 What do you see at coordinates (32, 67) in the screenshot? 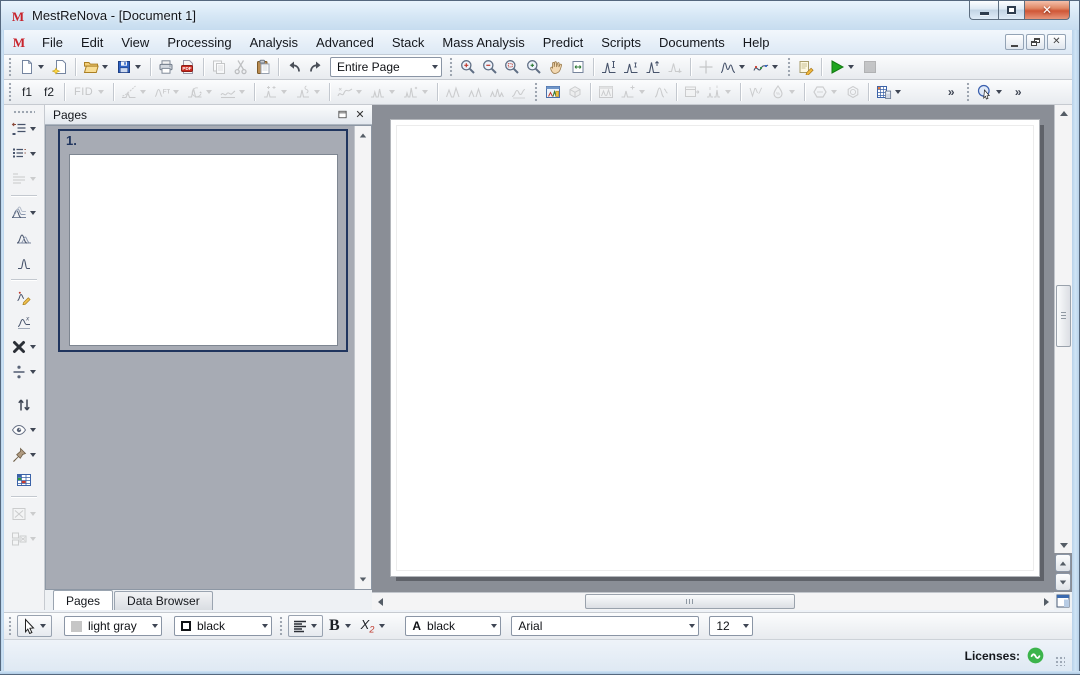
I see `new-document-button` at bounding box center [32, 67].